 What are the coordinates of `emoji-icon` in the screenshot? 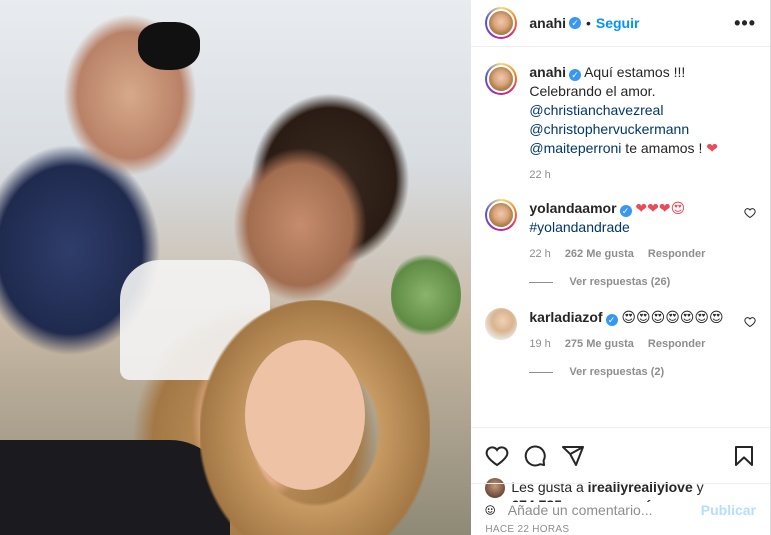 It's located at (490, 510).